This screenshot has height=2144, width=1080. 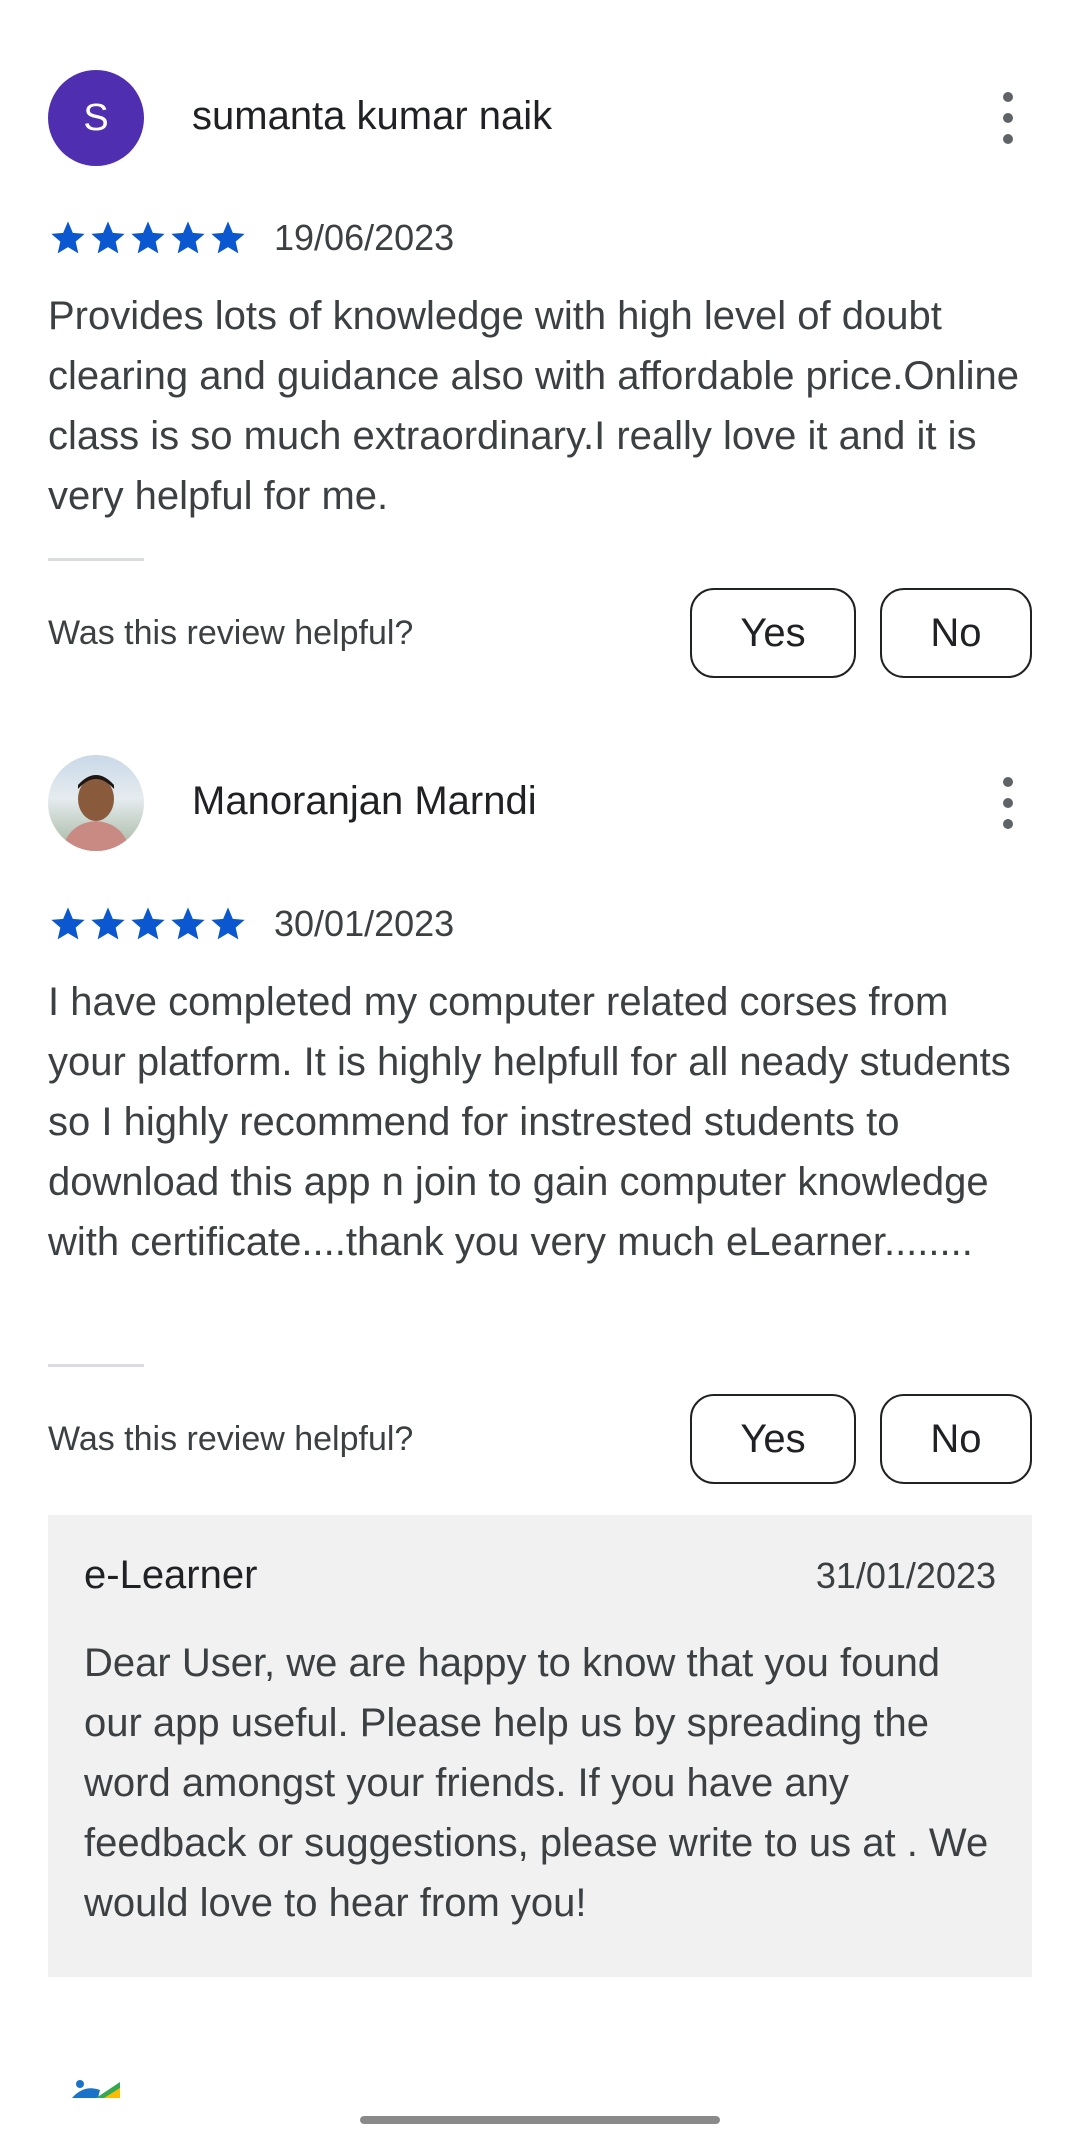 What do you see at coordinates (96, 2089) in the screenshot?
I see `app-logo-icon` at bounding box center [96, 2089].